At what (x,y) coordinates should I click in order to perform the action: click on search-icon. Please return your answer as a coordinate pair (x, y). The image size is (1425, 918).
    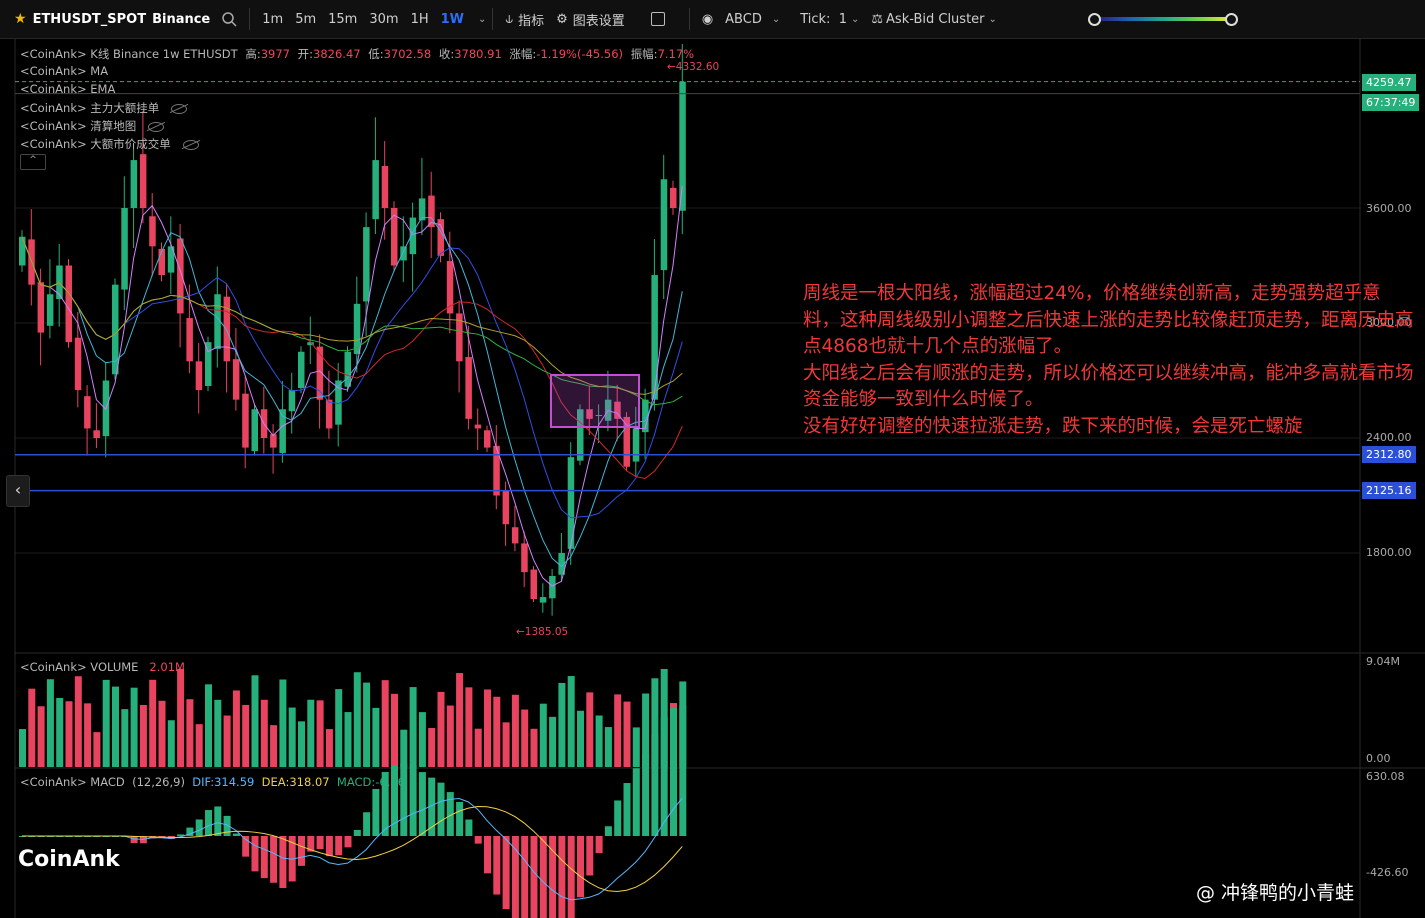
    Looking at the image, I should click on (229, 19).